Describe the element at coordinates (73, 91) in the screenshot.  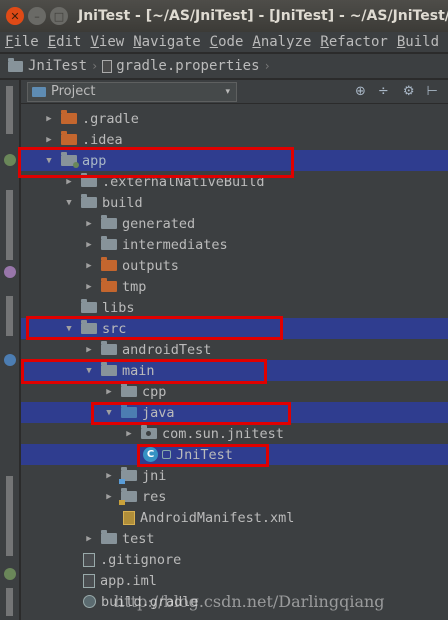
I see `project-view-selector-label: Project` at that location.